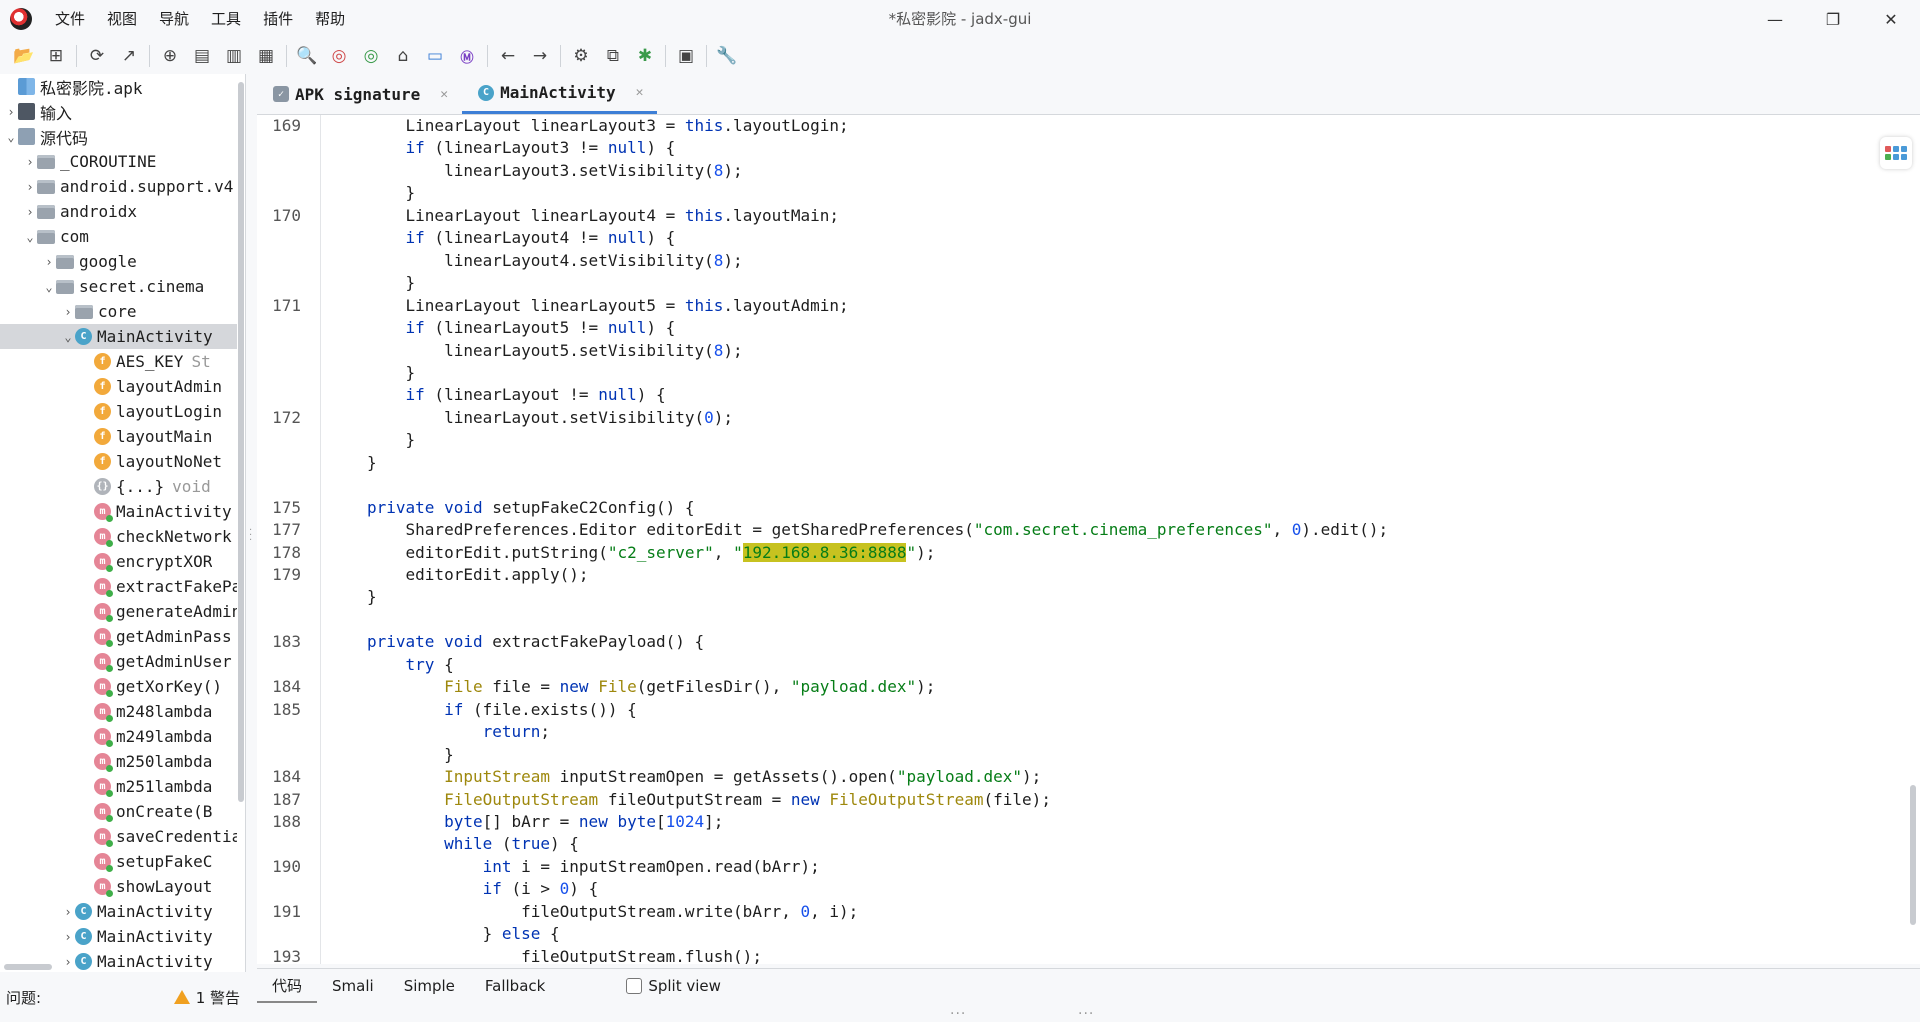  Describe the element at coordinates (521, 238) in the screenshot. I see `code-text: if (linearLayout4 != null) {` at that location.